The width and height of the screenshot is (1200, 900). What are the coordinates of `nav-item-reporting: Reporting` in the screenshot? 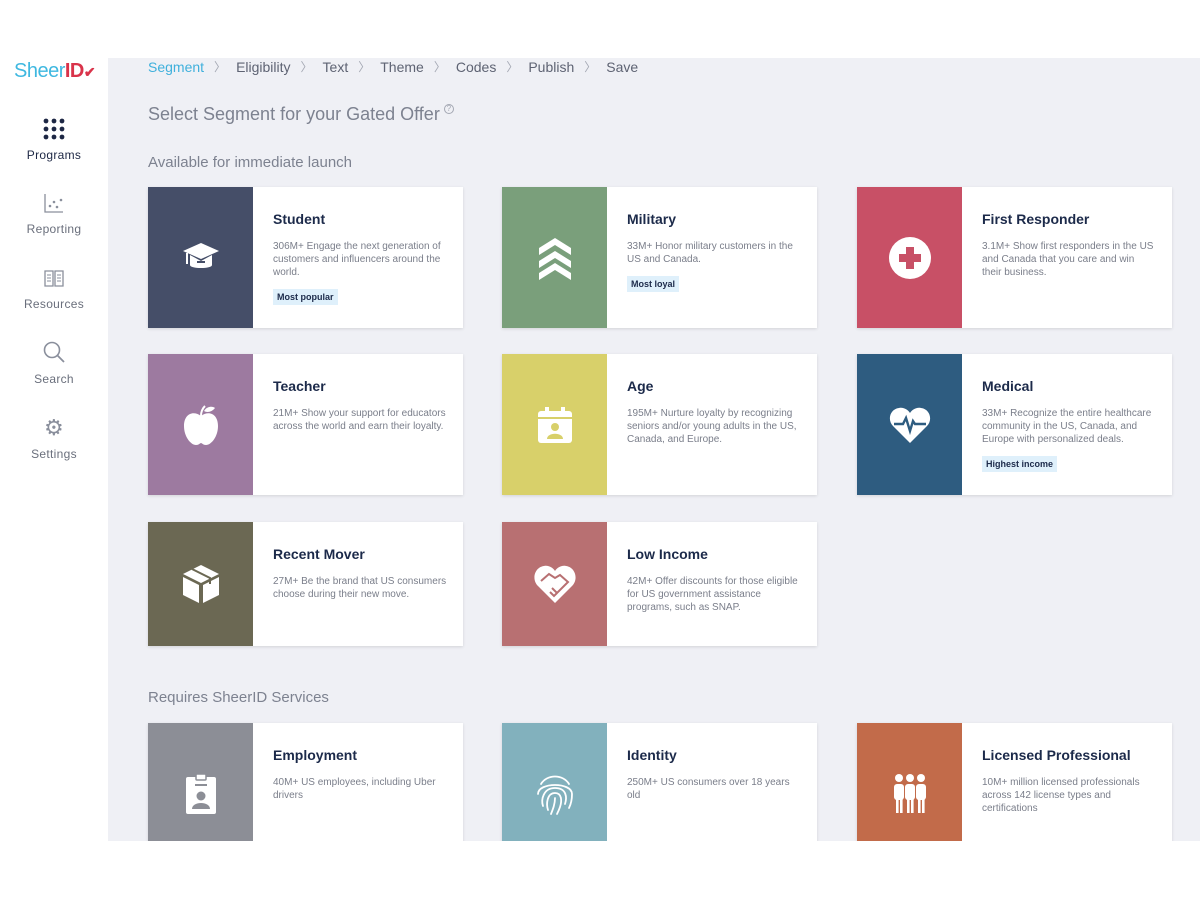 It's located at (54, 212).